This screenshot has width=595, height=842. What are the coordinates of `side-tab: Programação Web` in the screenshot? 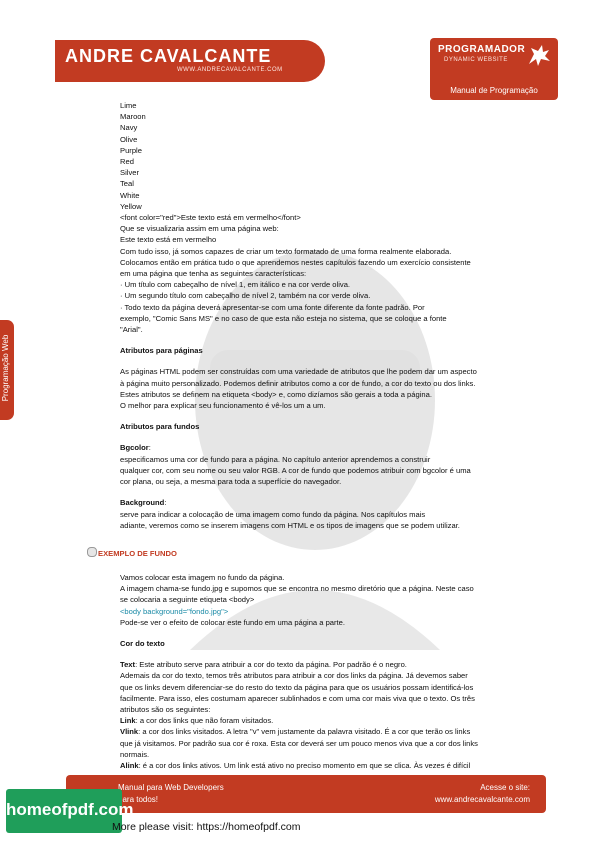 It's located at (7, 370).